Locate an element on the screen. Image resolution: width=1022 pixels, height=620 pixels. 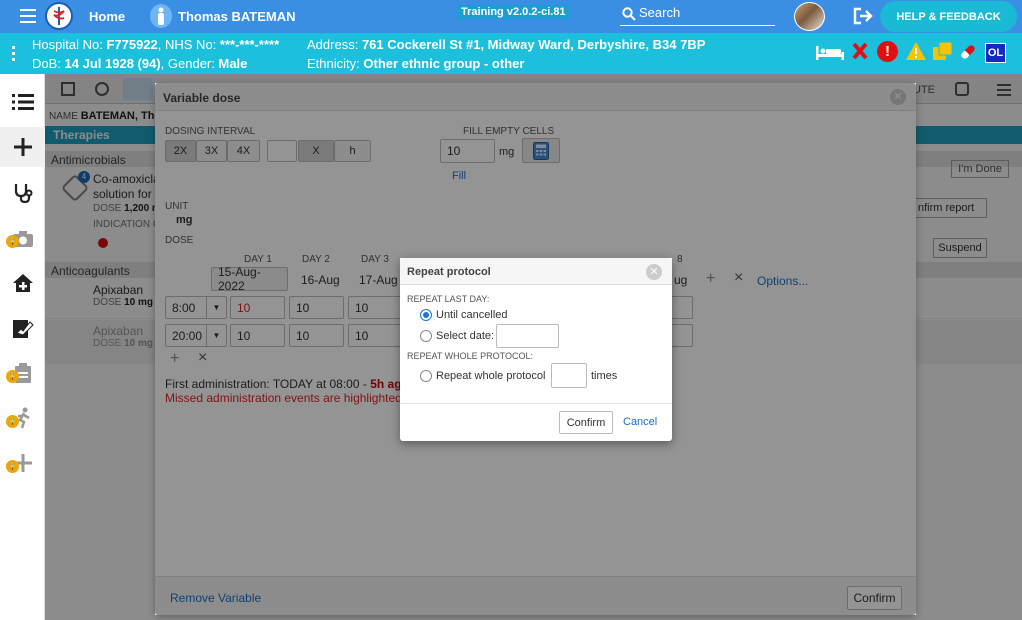
search-input: Search is located at coordinates (659, 12).